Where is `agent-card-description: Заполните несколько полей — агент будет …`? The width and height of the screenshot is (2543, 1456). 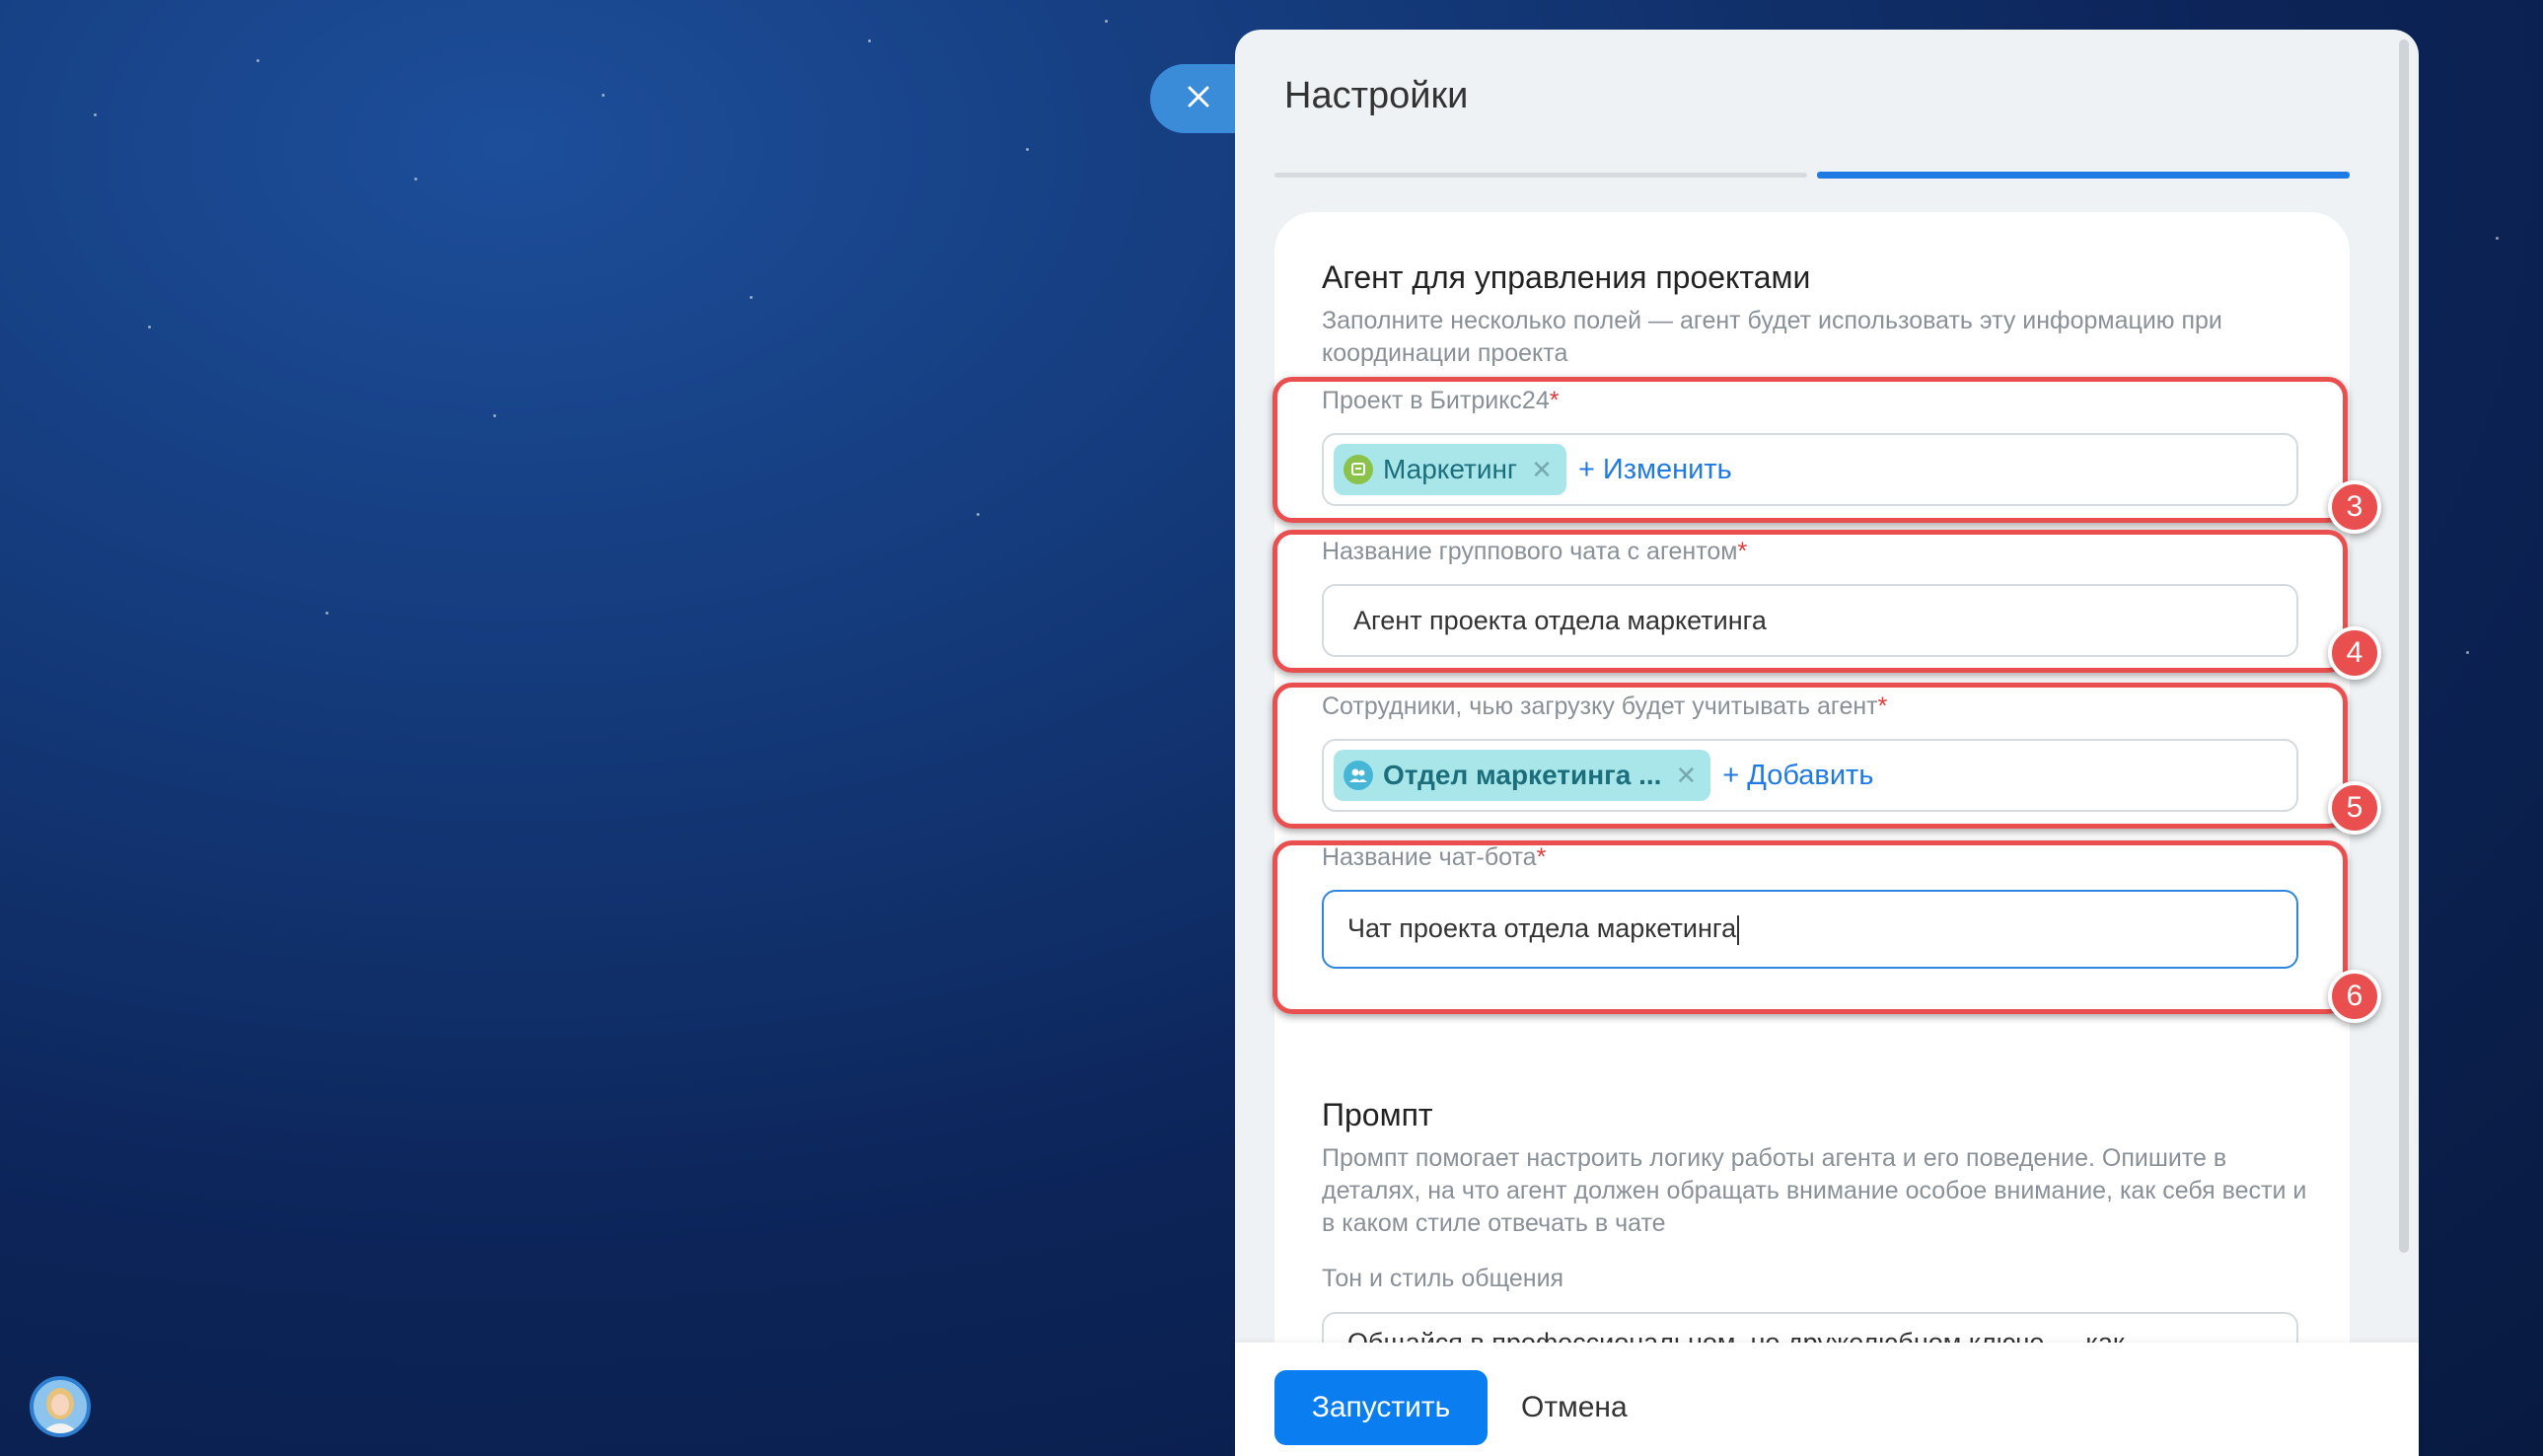
agent-card-description: Заполните несколько полей — агент будет … is located at coordinates (1772, 337).